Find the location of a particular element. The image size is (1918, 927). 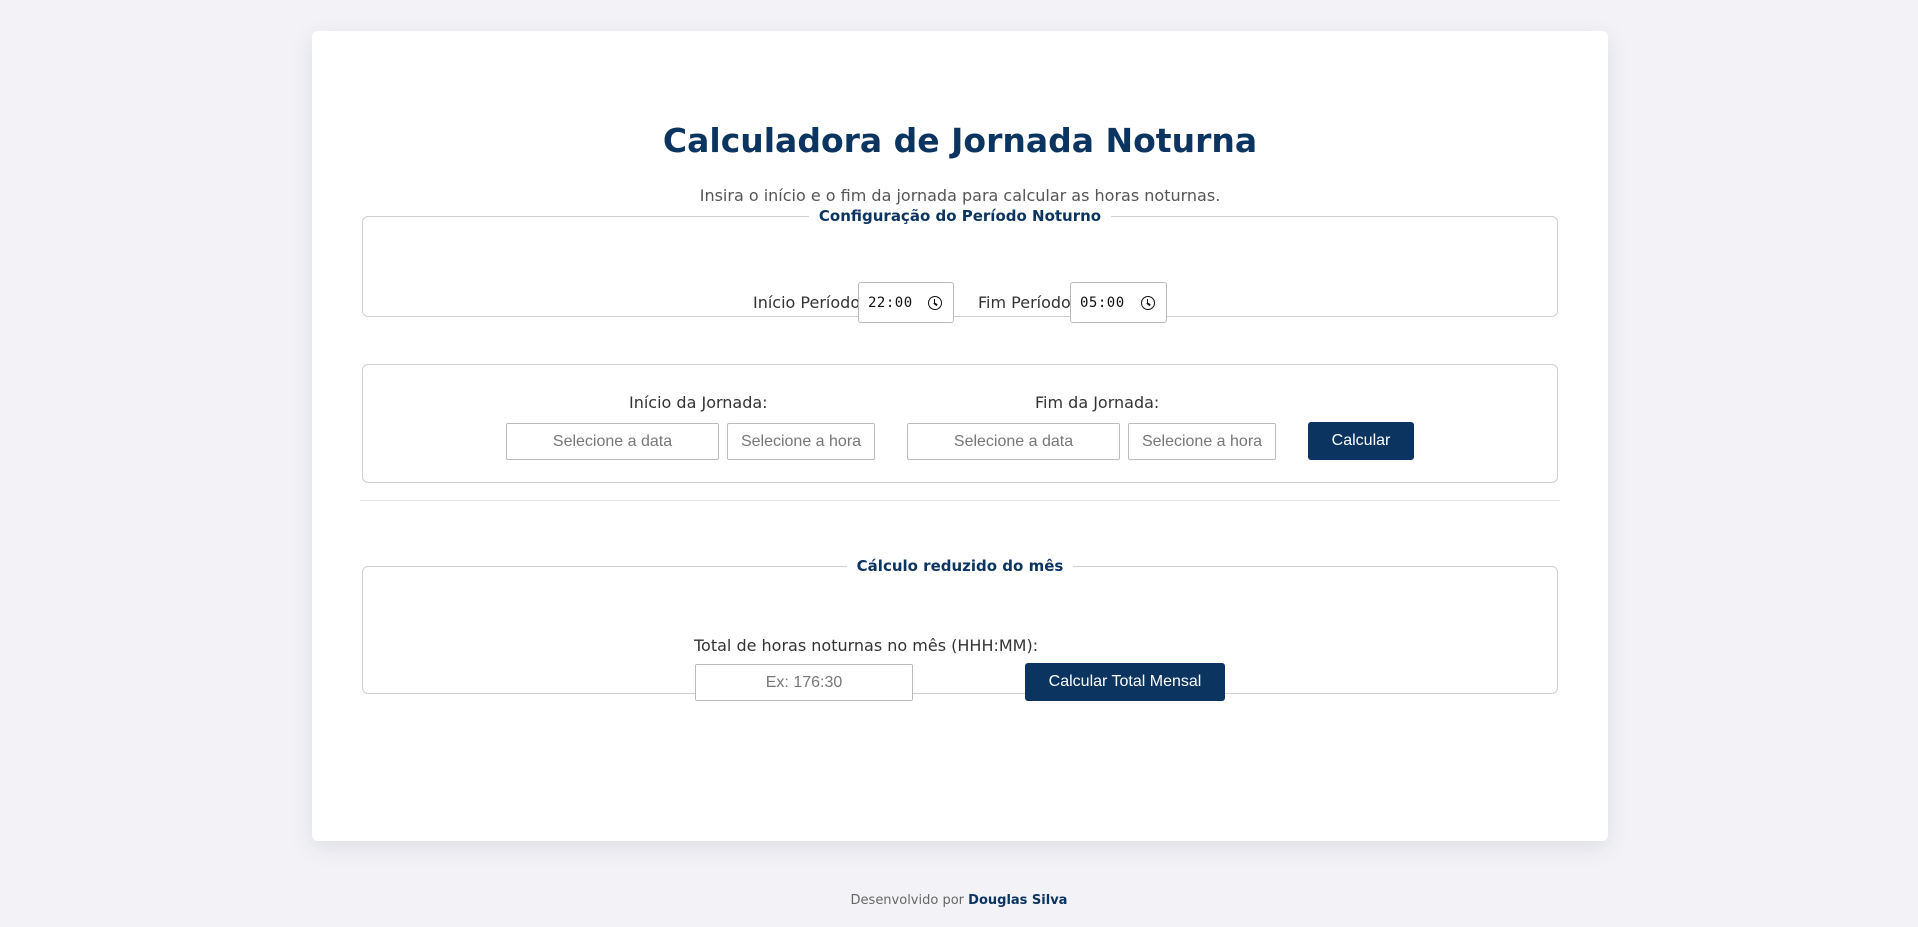

footer-author-link: Douglas Silva is located at coordinates (1017, 900).